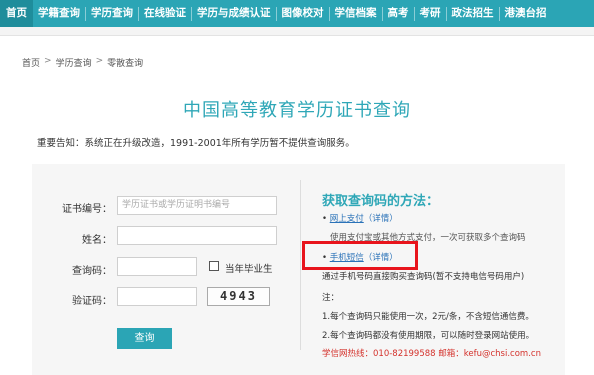 The width and height of the screenshot is (594, 375). Describe the element at coordinates (428, 336) in the screenshot. I see `note-2: 2.每个查询码都没有使用期限，可以随时登录网站使用。` at that location.